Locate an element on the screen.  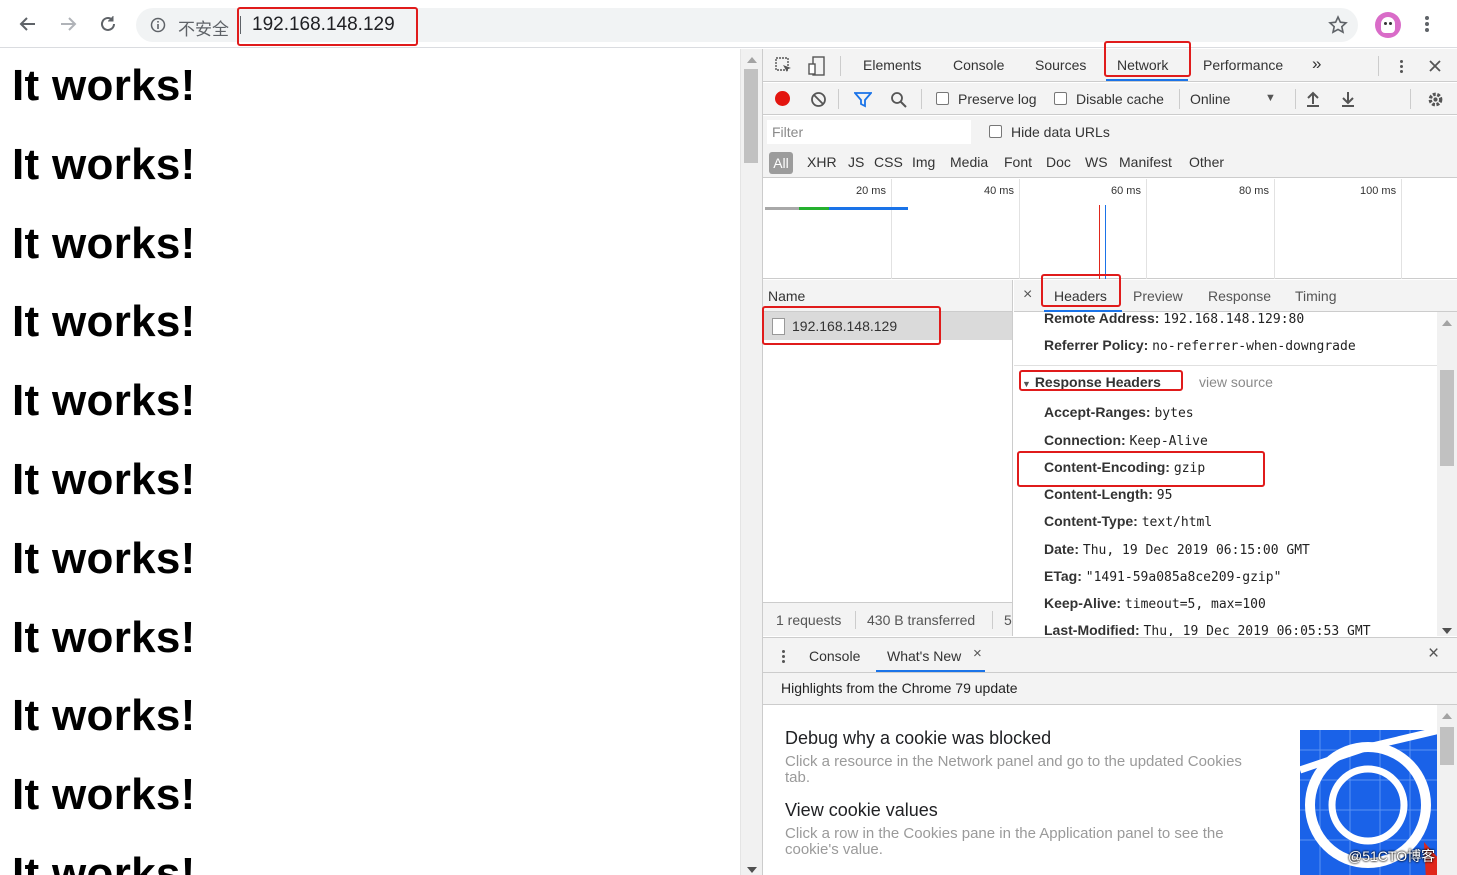
back-button is located at coordinates (28, 24).